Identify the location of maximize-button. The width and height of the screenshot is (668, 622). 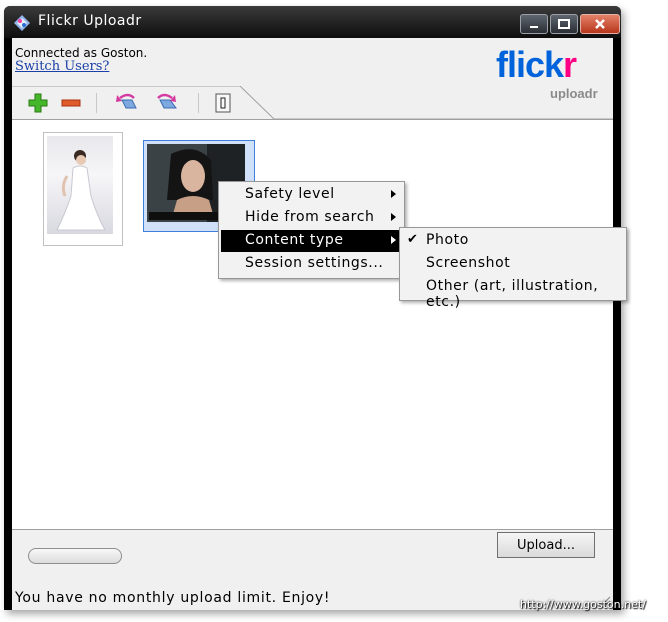
(564, 24).